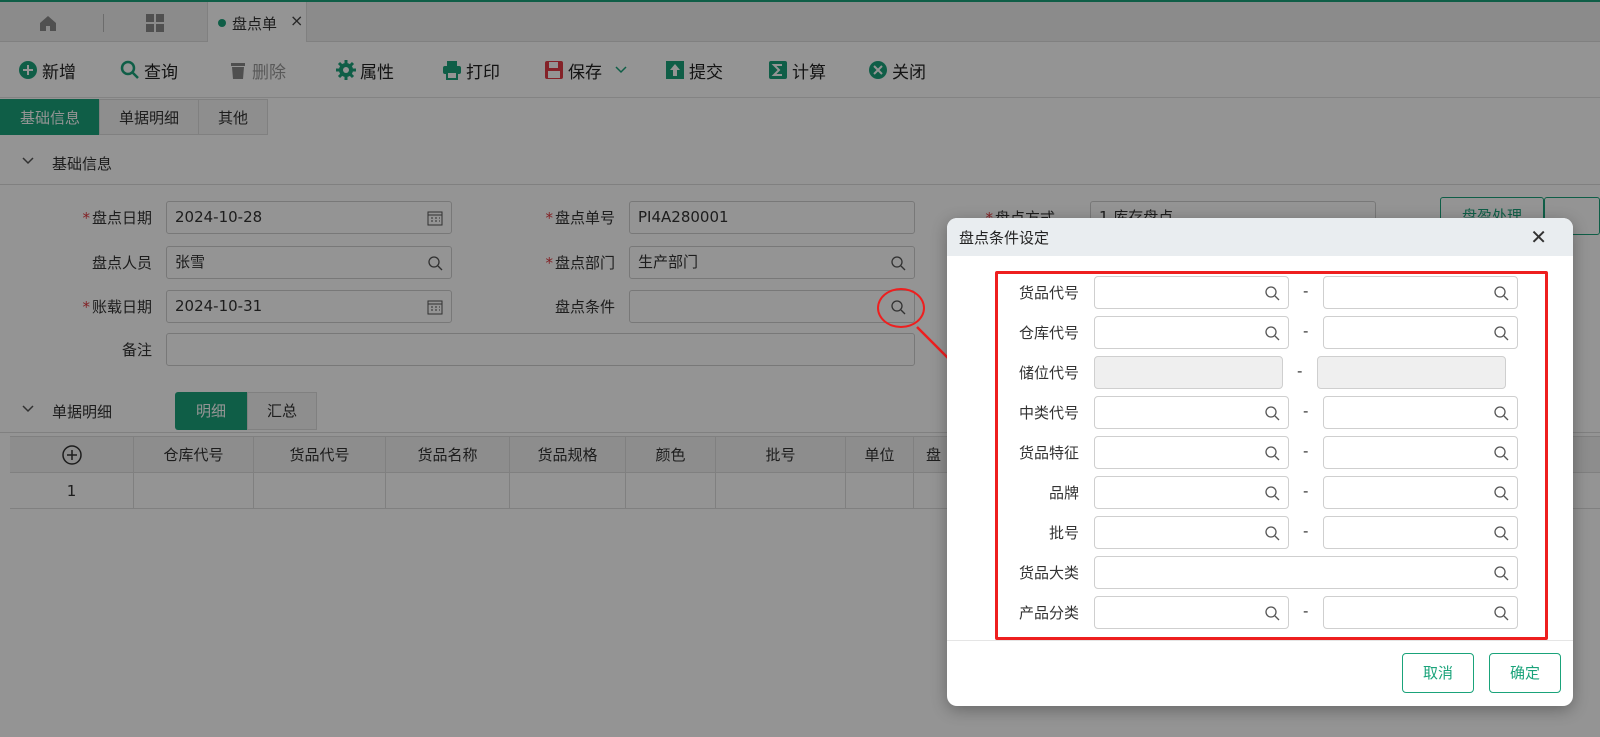 The height and width of the screenshot is (737, 1600). Describe the element at coordinates (1438, 673) in the screenshot. I see `cancel-button: 取消` at that location.